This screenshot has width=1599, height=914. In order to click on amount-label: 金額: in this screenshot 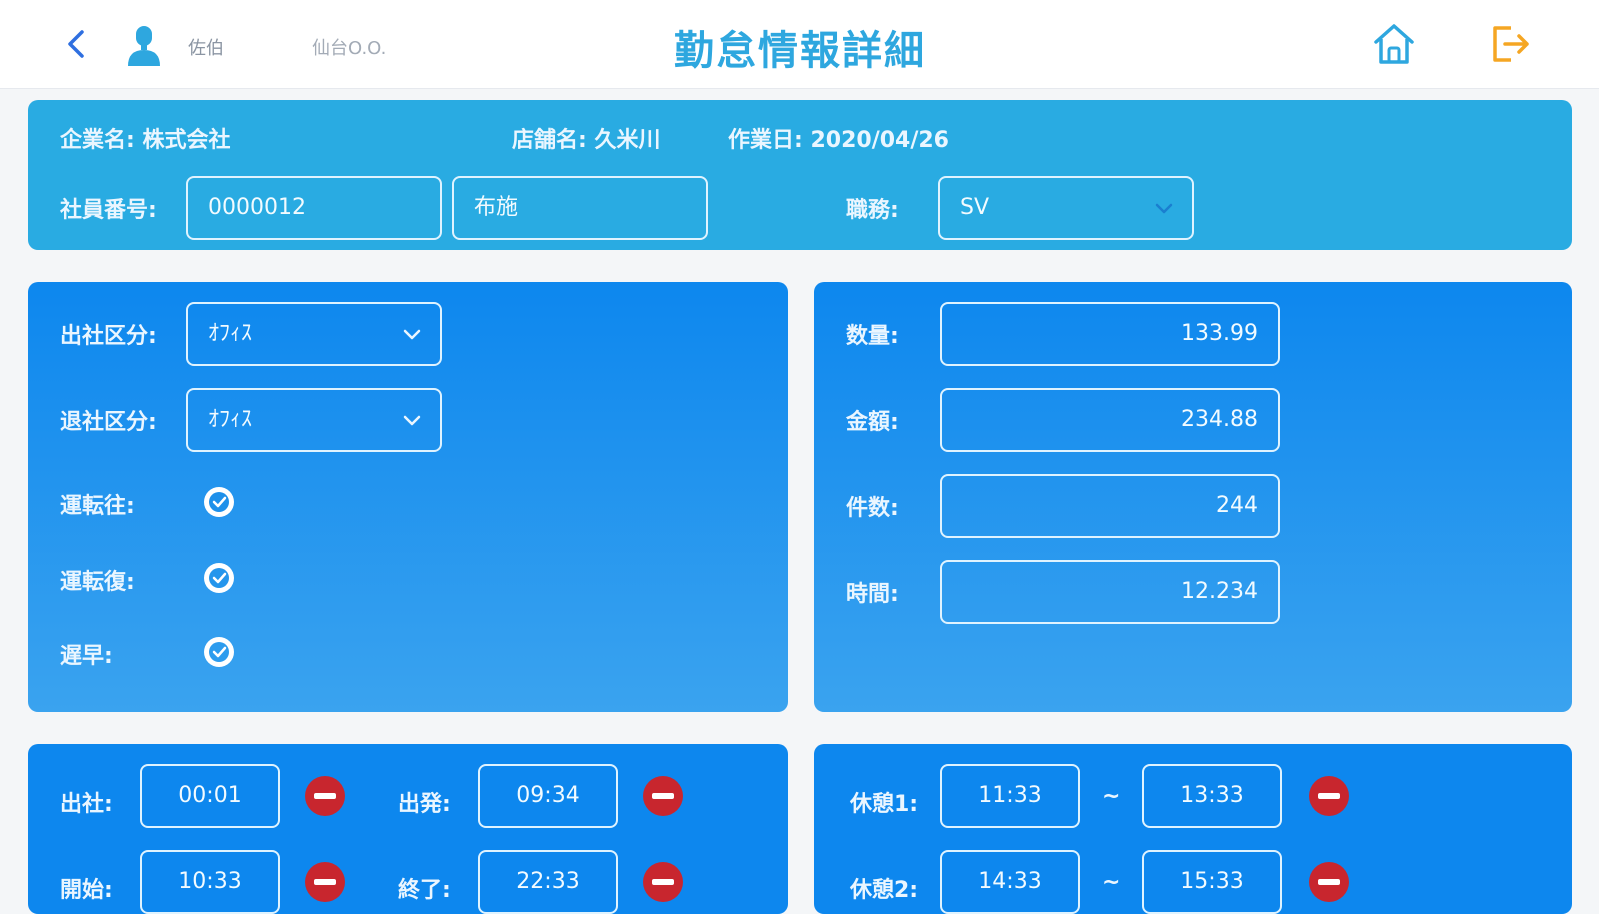, I will do `click(872, 422)`.